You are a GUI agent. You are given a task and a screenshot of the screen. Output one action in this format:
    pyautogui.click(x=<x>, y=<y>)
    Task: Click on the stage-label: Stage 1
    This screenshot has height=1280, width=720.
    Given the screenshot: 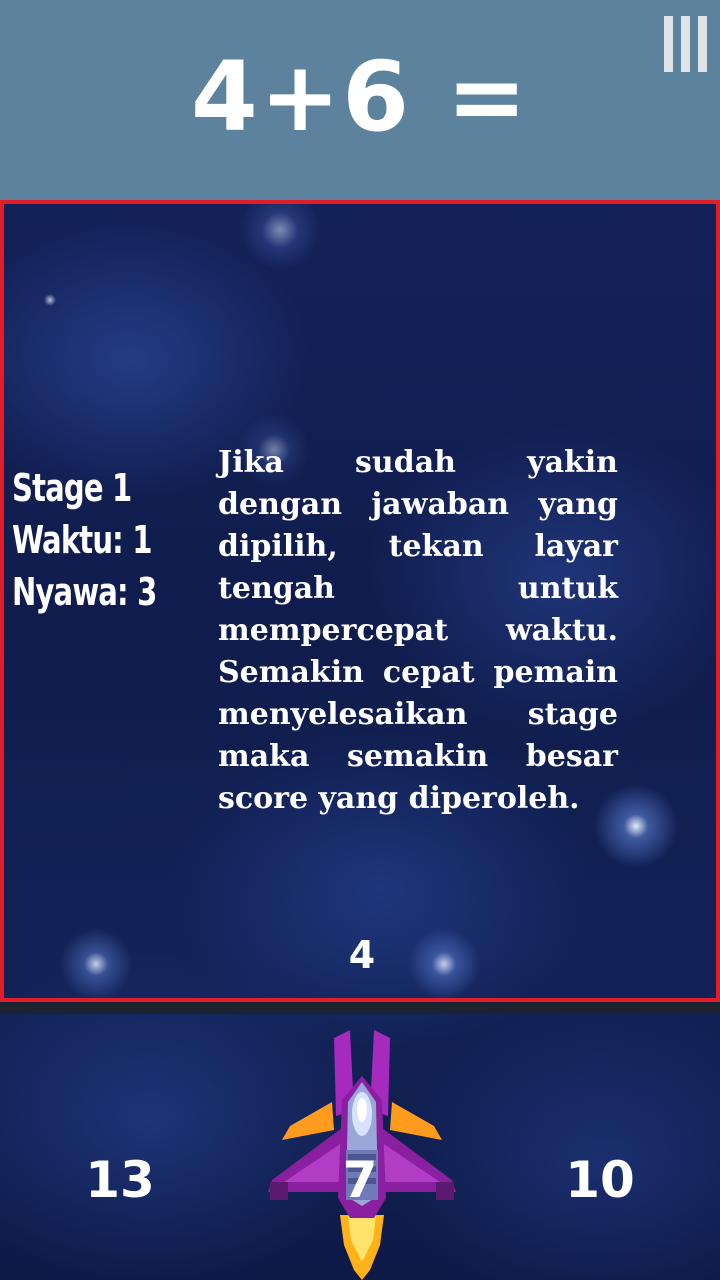 What is the action you would take?
    pyautogui.click(x=72, y=488)
    